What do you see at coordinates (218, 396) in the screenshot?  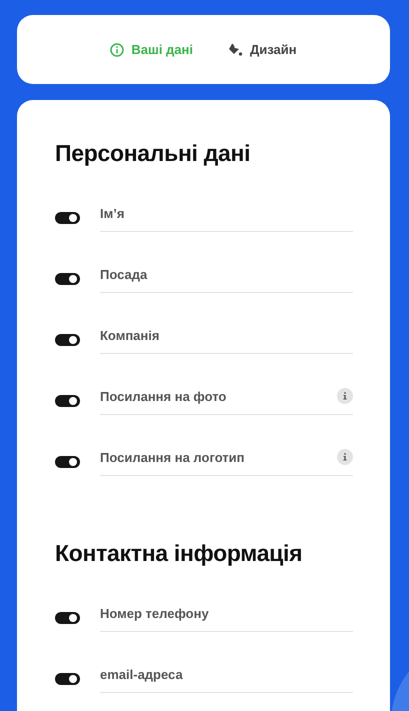 I see `input-field: Посилання на фото` at bounding box center [218, 396].